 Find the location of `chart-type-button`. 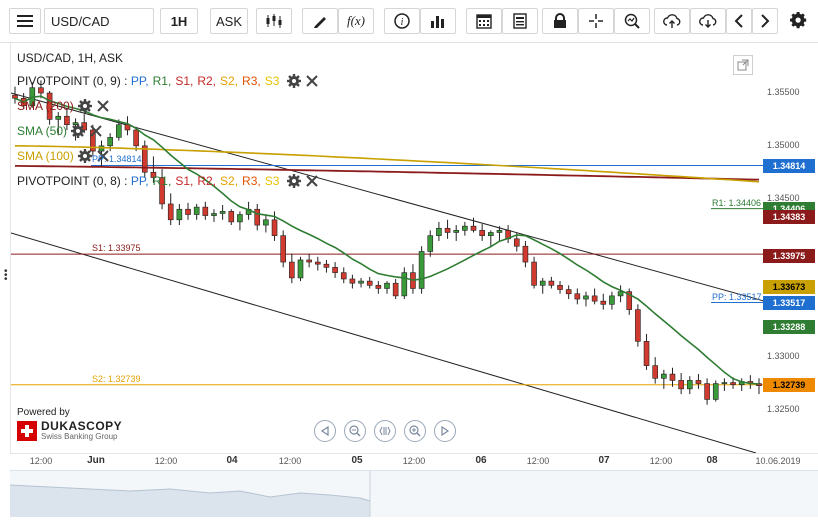

chart-type-button is located at coordinates (274, 21).